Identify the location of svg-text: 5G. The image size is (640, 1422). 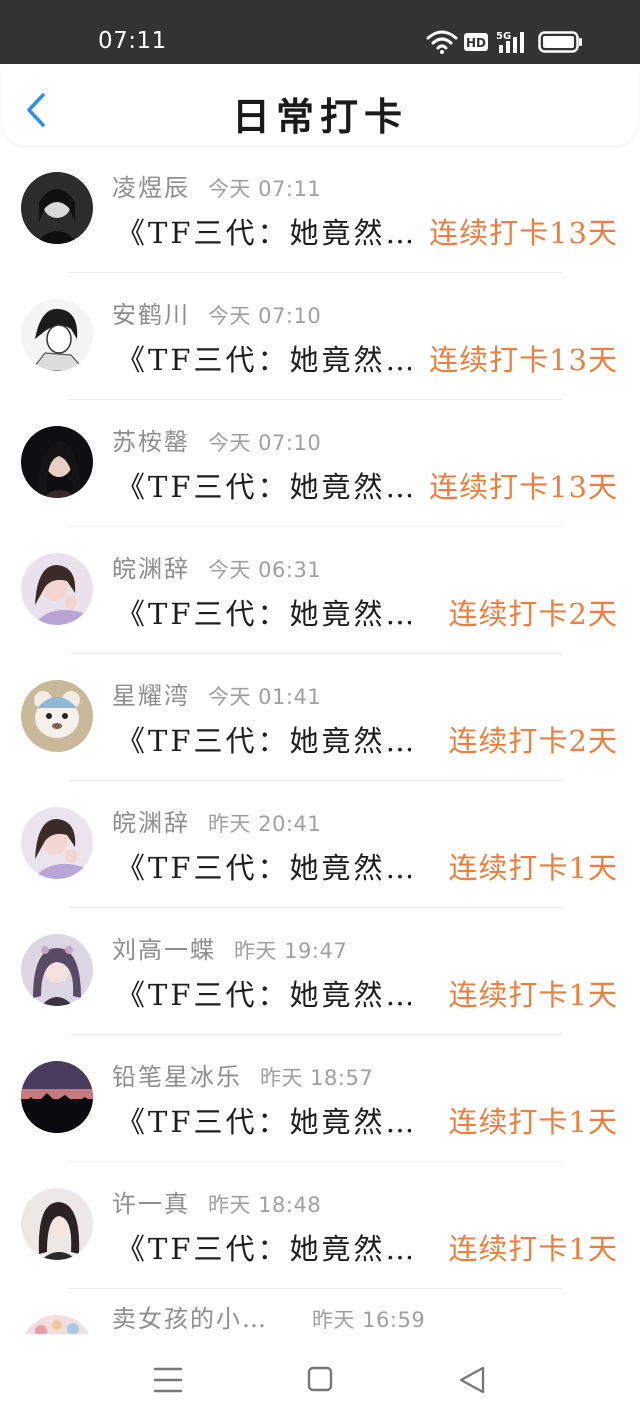
(503, 36).